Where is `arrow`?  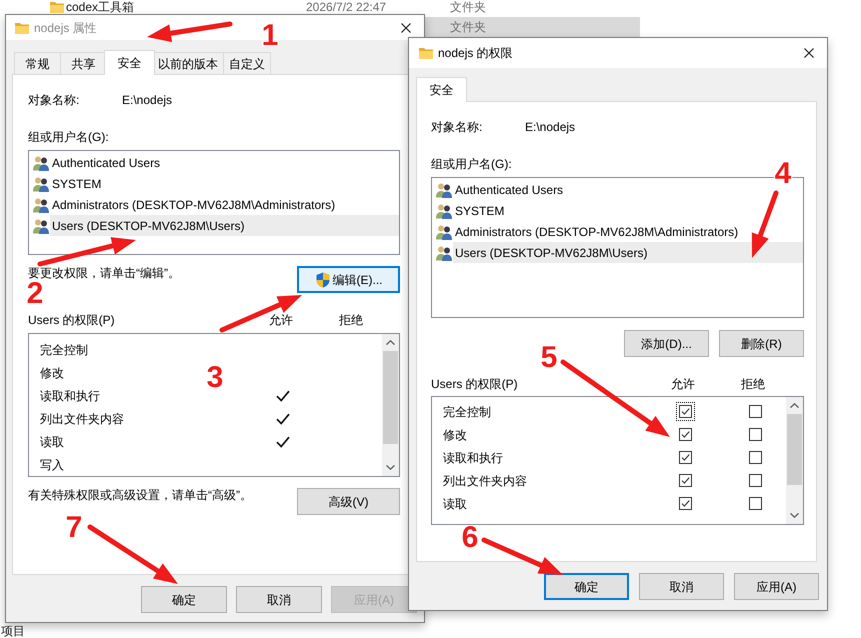 arrow is located at coordinates (765, 224).